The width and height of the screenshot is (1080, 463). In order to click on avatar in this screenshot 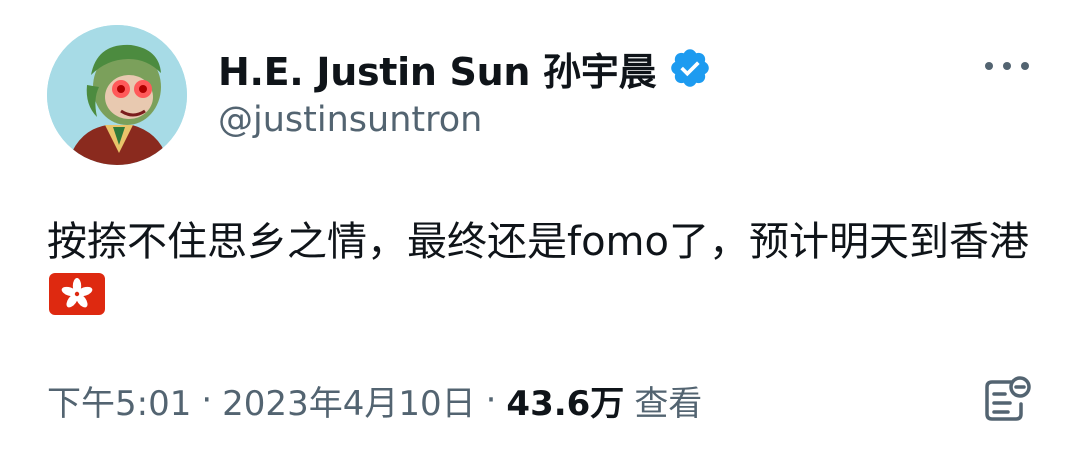, I will do `click(117, 95)`.